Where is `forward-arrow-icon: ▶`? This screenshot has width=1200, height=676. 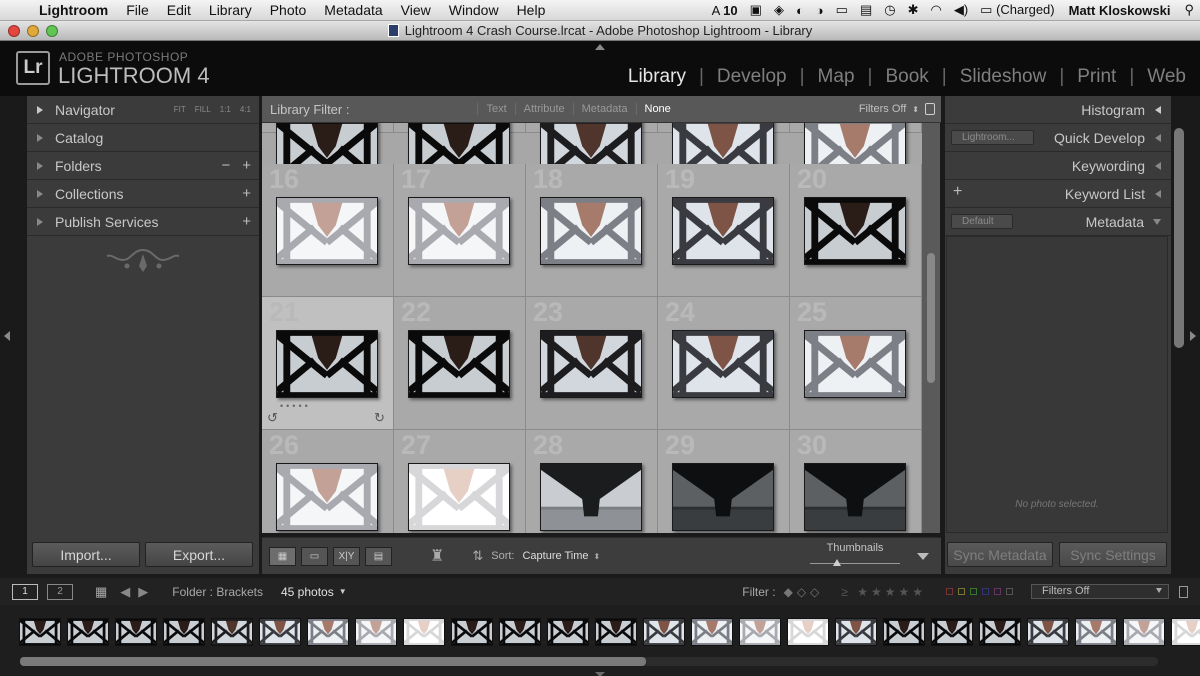 forward-arrow-icon: ▶ is located at coordinates (143, 592).